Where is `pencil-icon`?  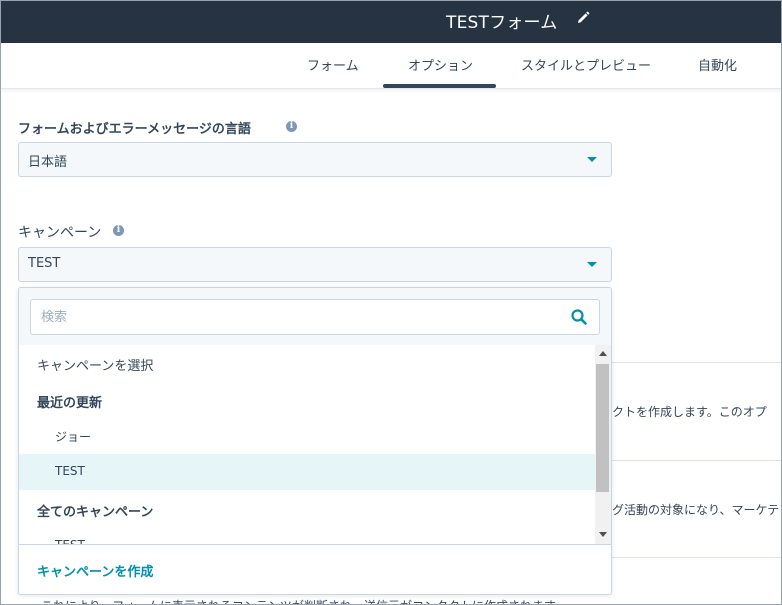
pencil-icon is located at coordinates (583, 18).